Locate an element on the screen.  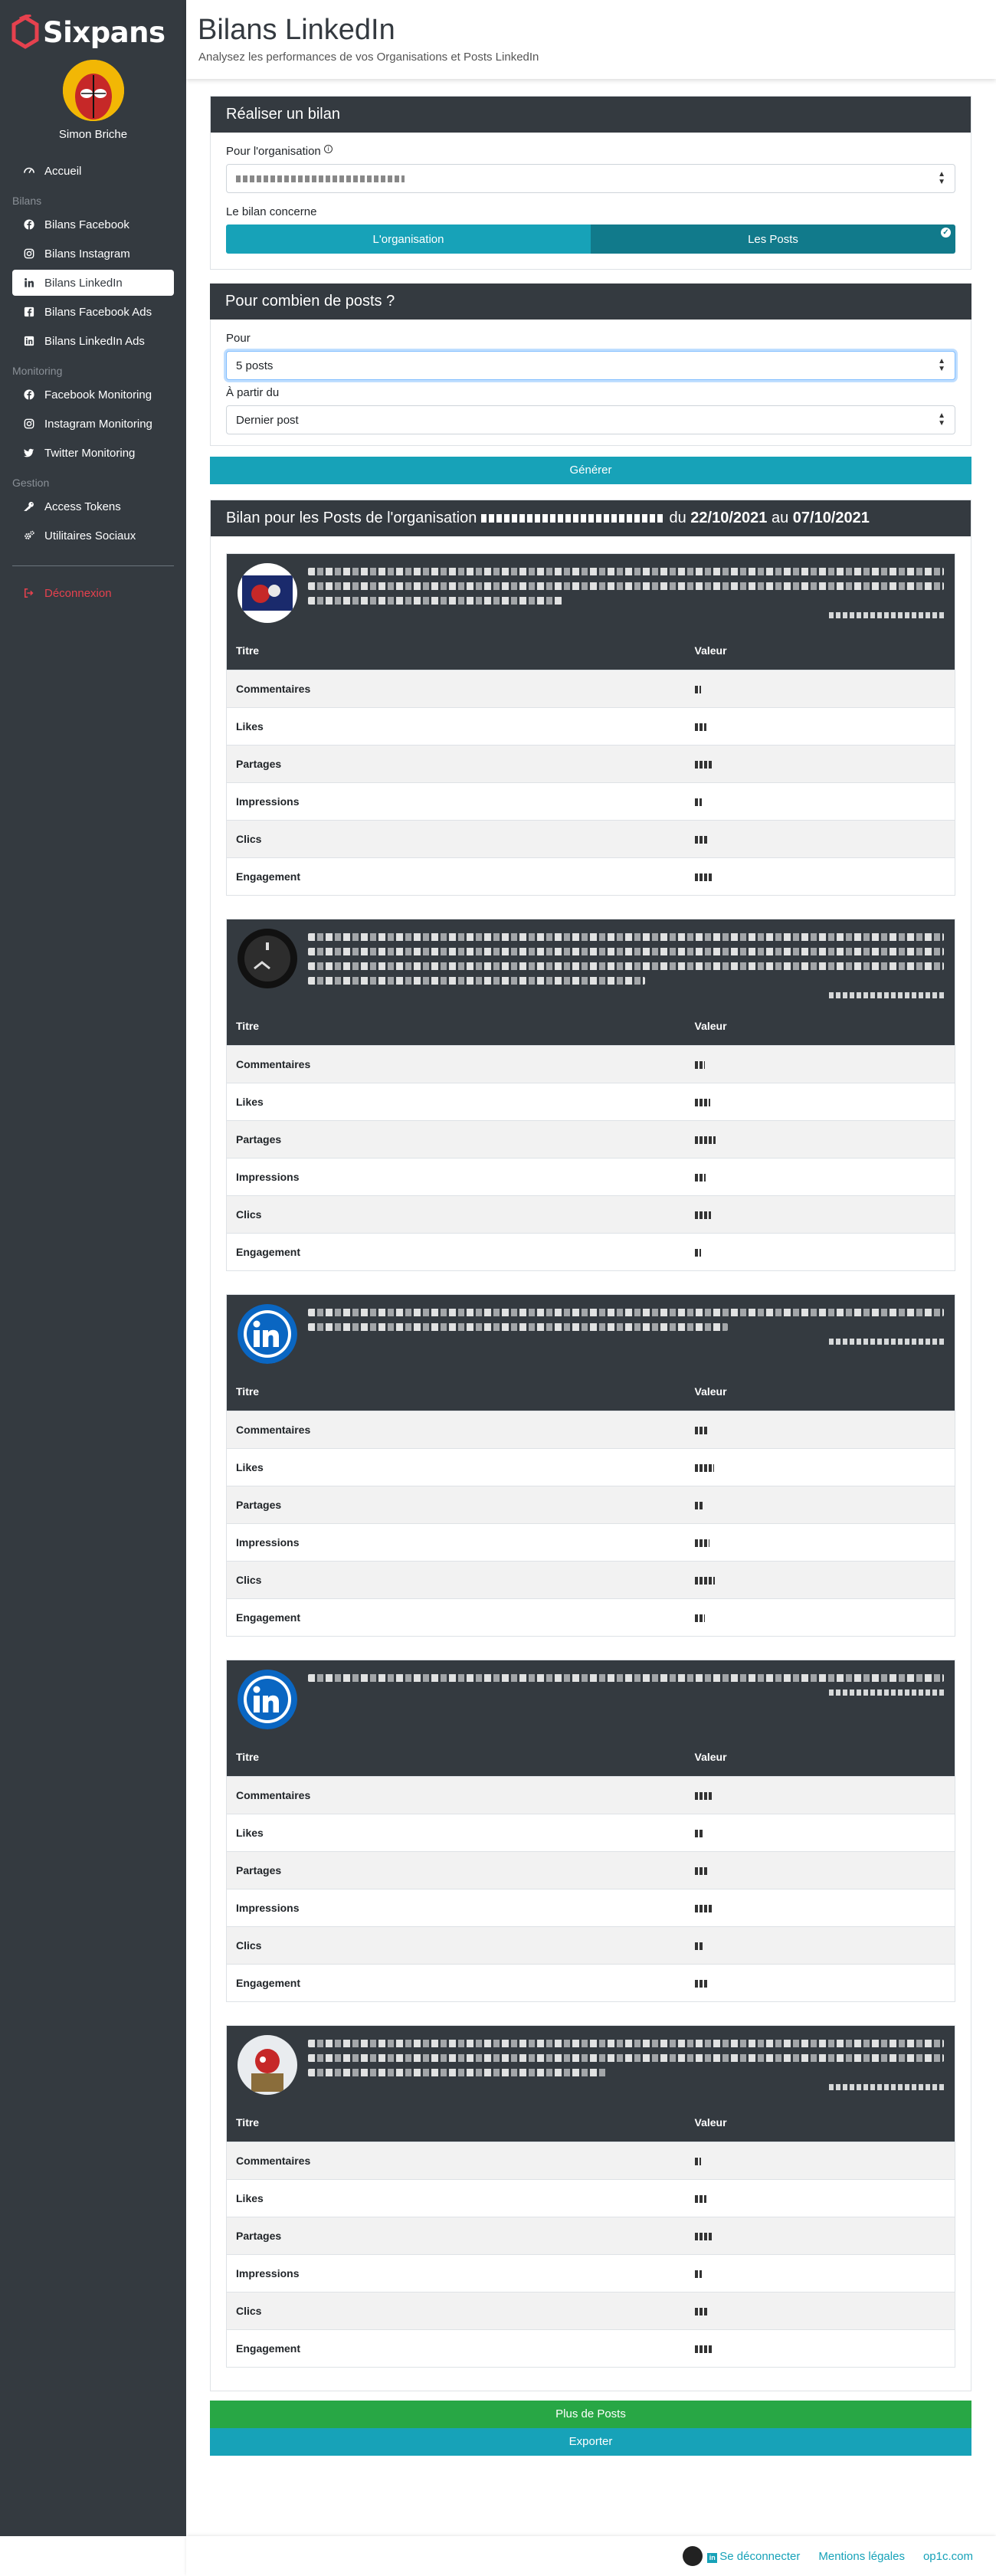
metric-name: Engagement is located at coordinates (457, 1251).